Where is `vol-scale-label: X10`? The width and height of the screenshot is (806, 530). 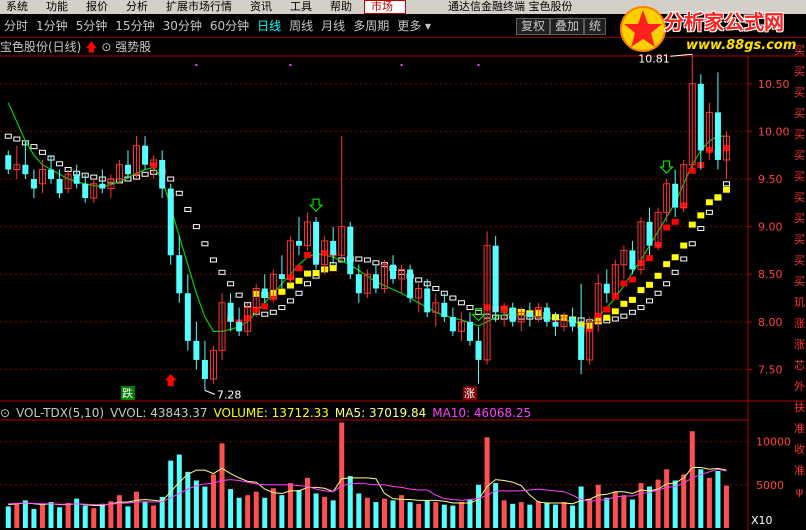 vol-scale-label: X10 is located at coordinates (762, 520).